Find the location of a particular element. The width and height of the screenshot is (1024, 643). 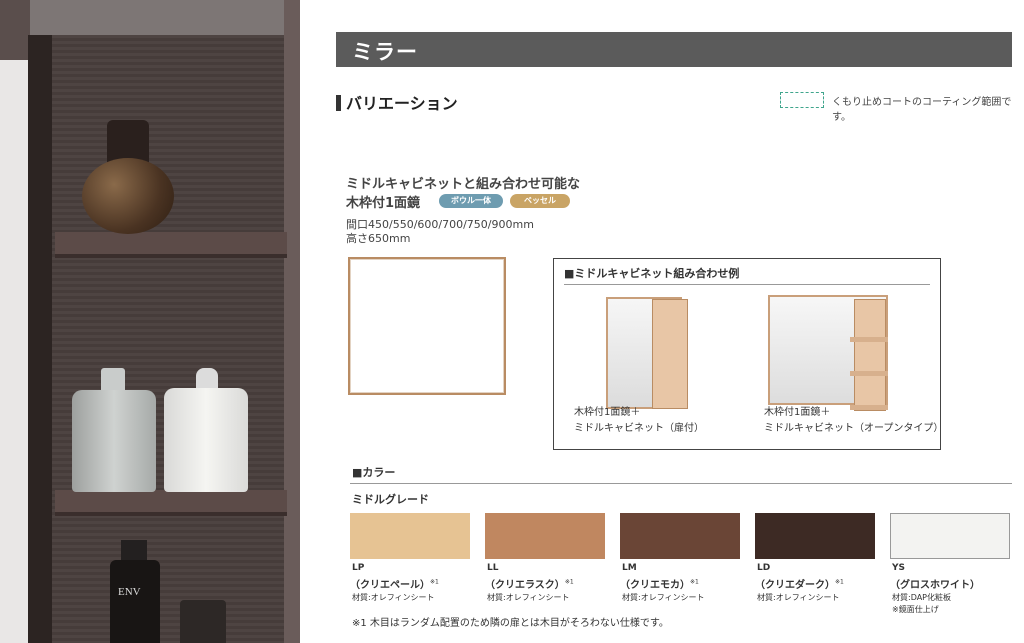

cabinet-frame-right is located at coordinates (292, 321).